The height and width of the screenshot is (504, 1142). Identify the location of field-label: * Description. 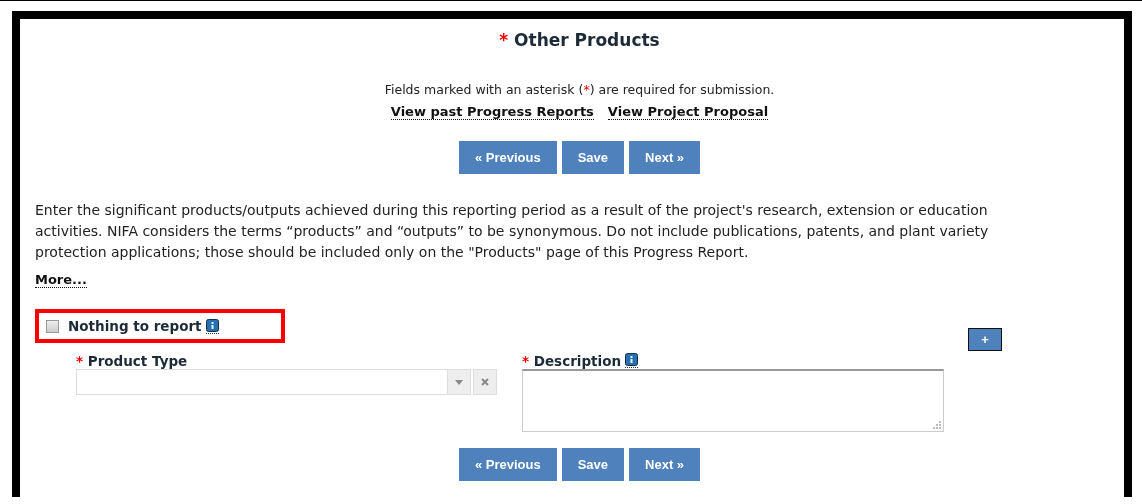
(572, 361).